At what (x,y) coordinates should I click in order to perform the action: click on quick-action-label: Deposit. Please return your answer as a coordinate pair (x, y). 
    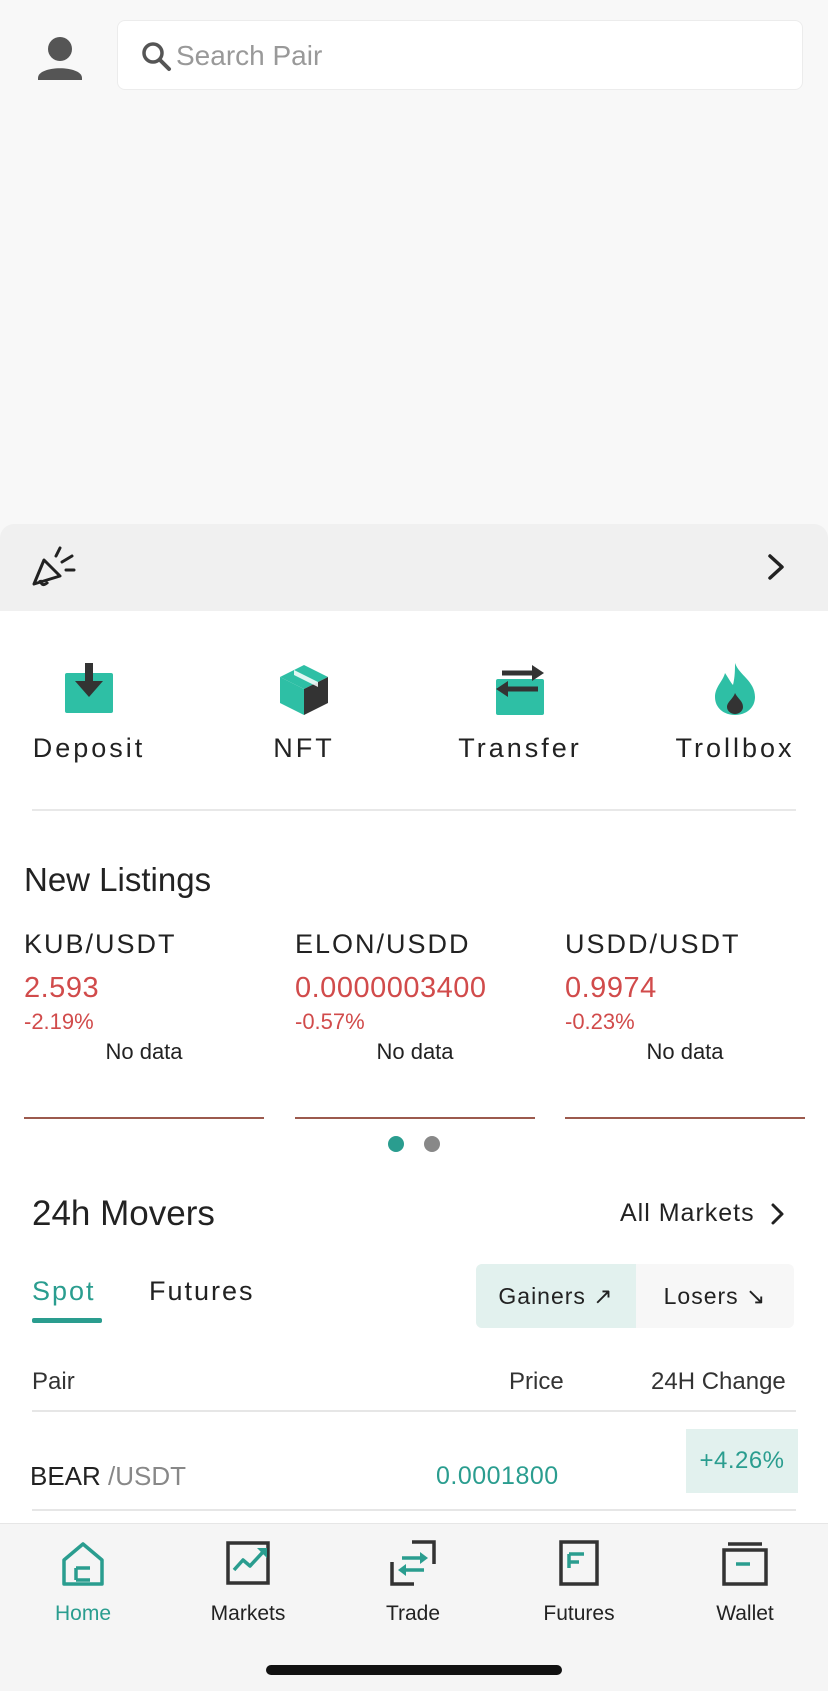
    Looking at the image, I should click on (89, 748).